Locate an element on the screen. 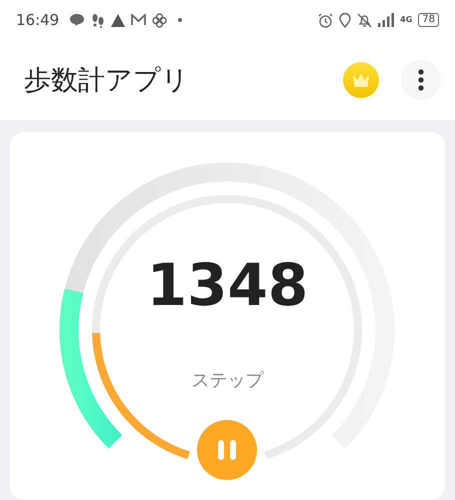 This screenshot has width=455, height=500. network-type: 4G is located at coordinates (406, 20).